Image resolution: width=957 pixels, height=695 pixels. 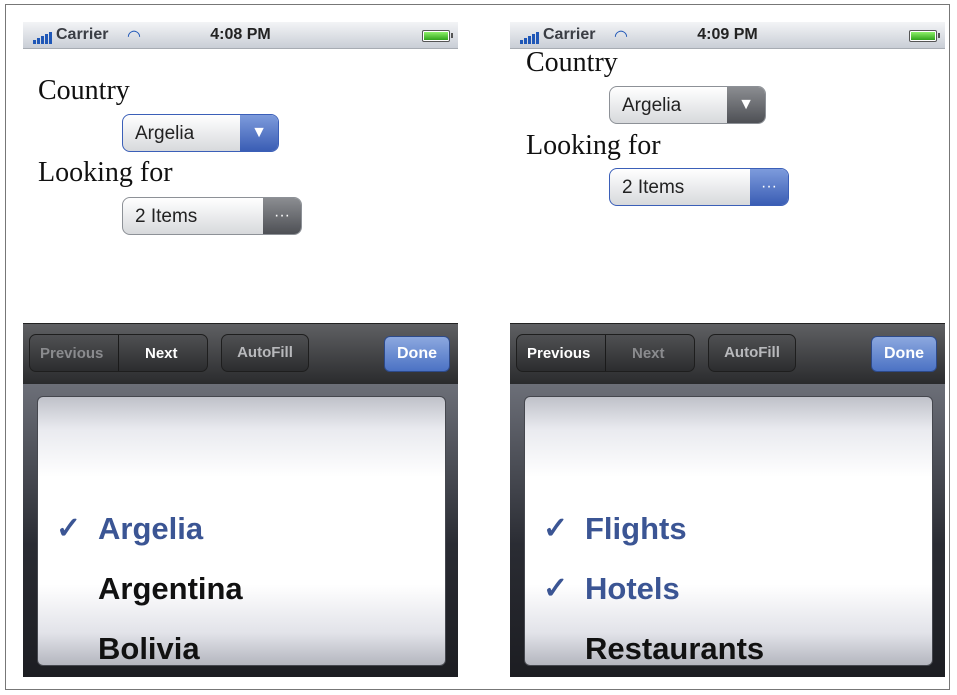 I want to click on status-bar: Carrier ◠ 4:08 PM, so click(x=240, y=35).